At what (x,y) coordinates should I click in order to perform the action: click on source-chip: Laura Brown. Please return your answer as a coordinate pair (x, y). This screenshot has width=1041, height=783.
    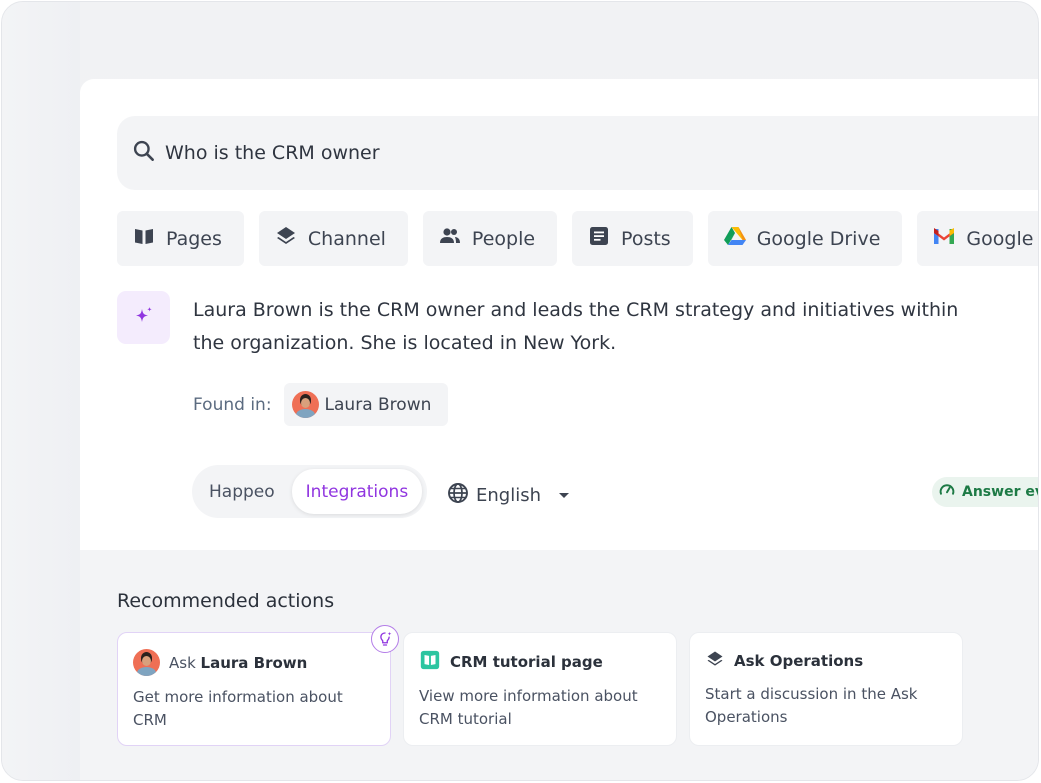
    Looking at the image, I should click on (366, 404).